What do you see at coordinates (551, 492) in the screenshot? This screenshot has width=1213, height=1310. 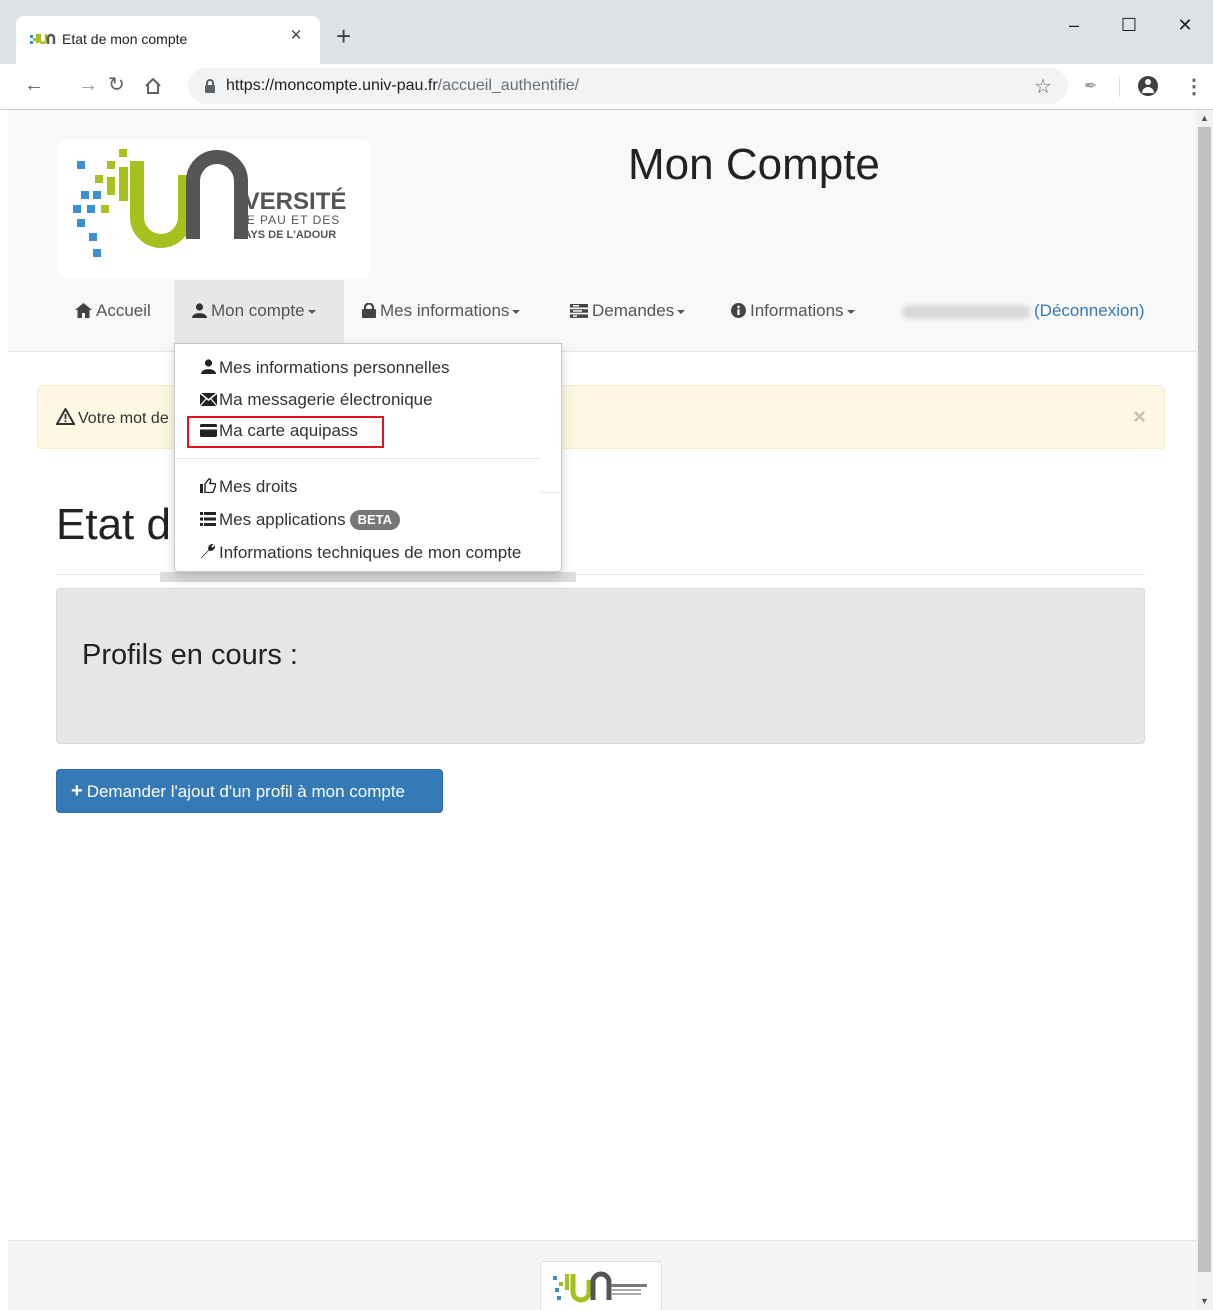 I see `menu-divider-tail` at bounding box center [551, 492].